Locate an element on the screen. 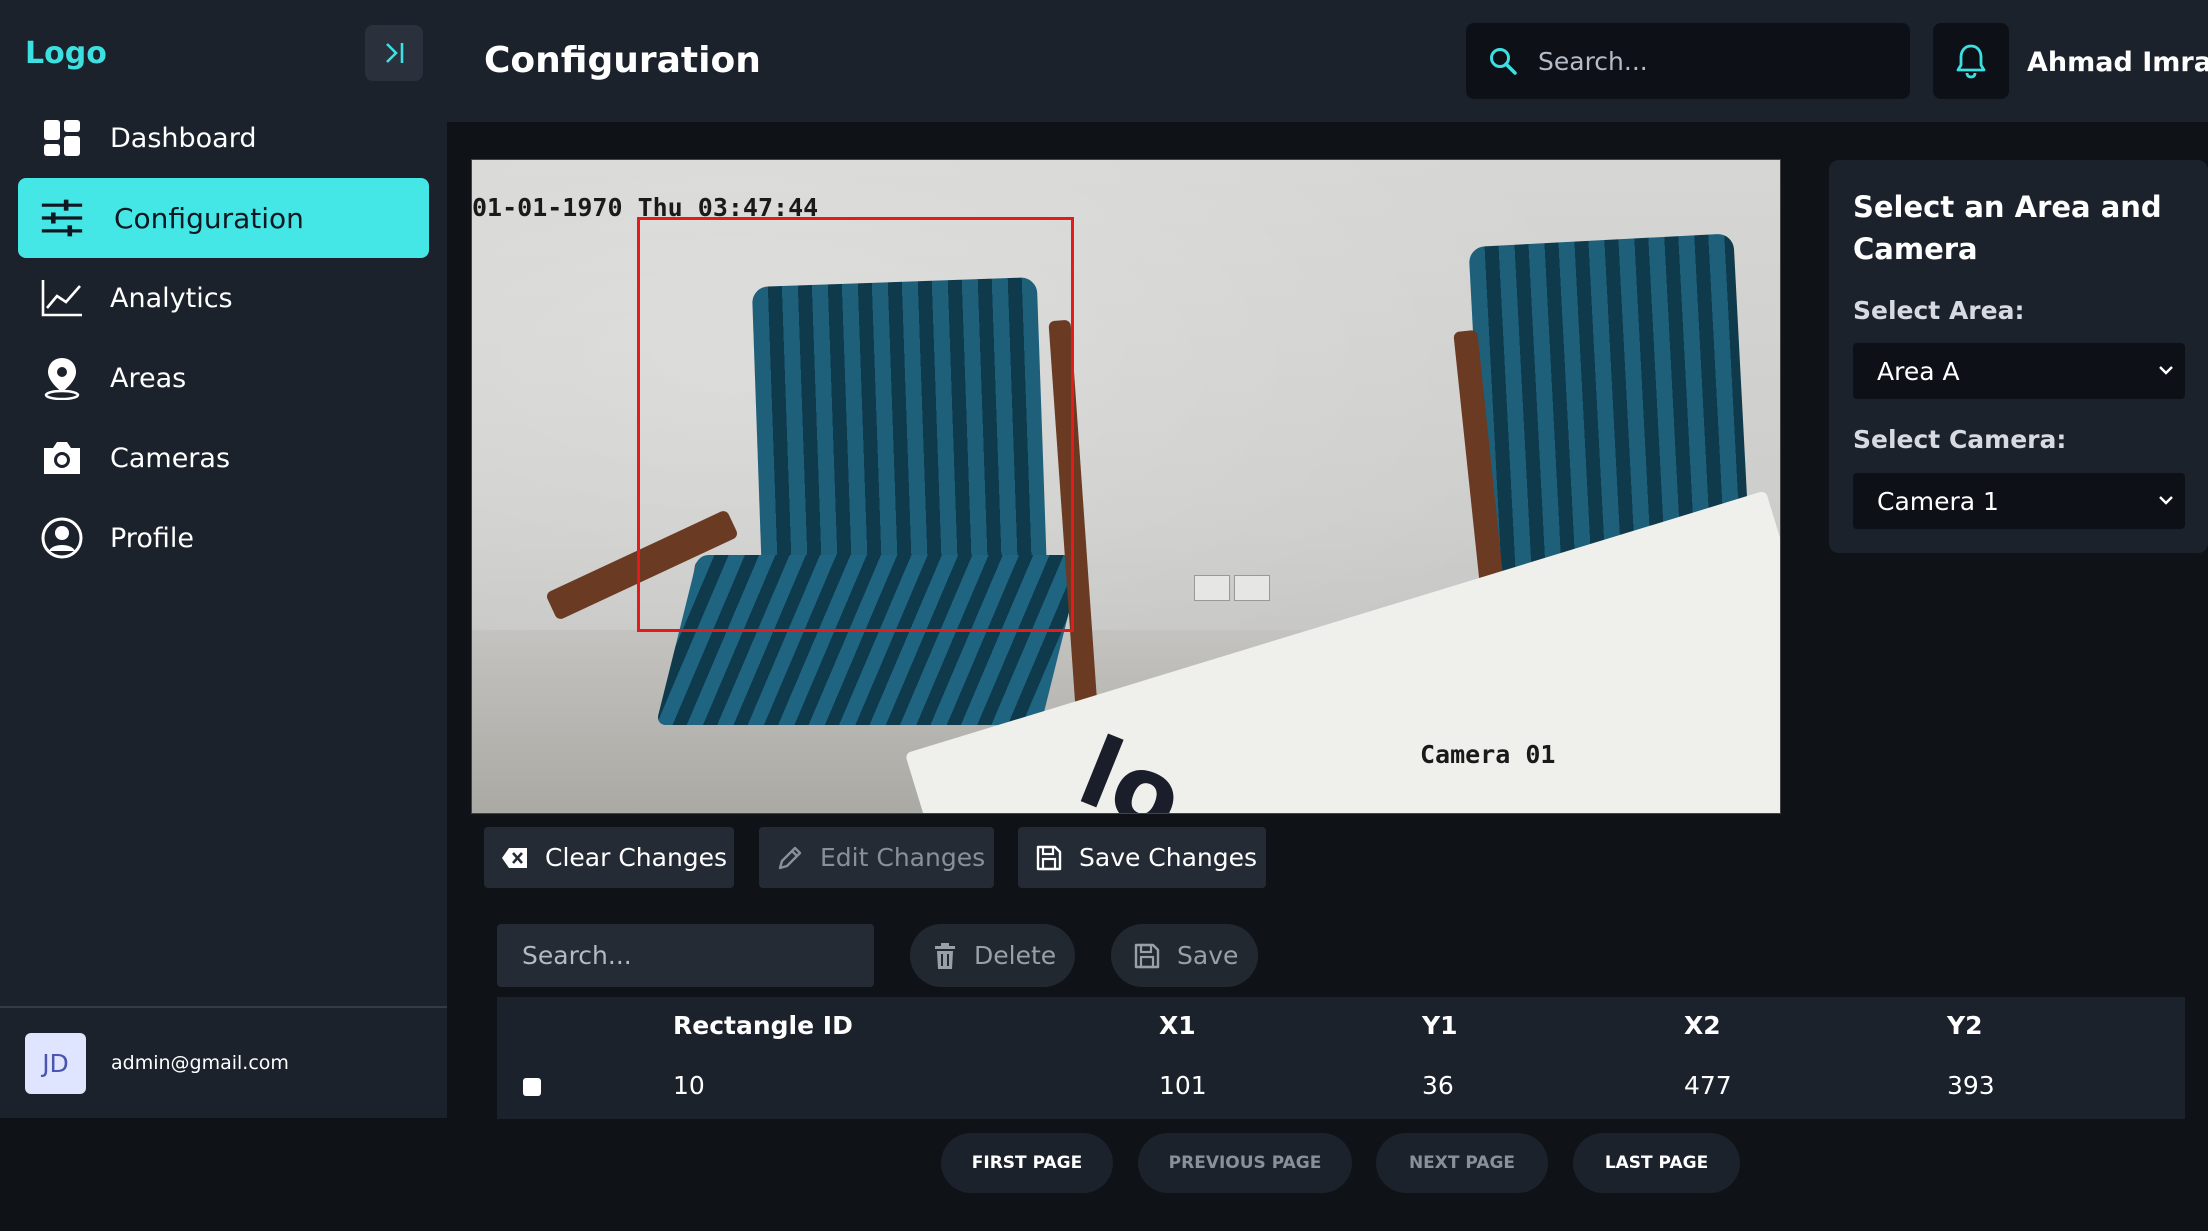 The width and height of the screenshot is (2208, 1231). avatar: JD is located at coordinates (55, 1063).